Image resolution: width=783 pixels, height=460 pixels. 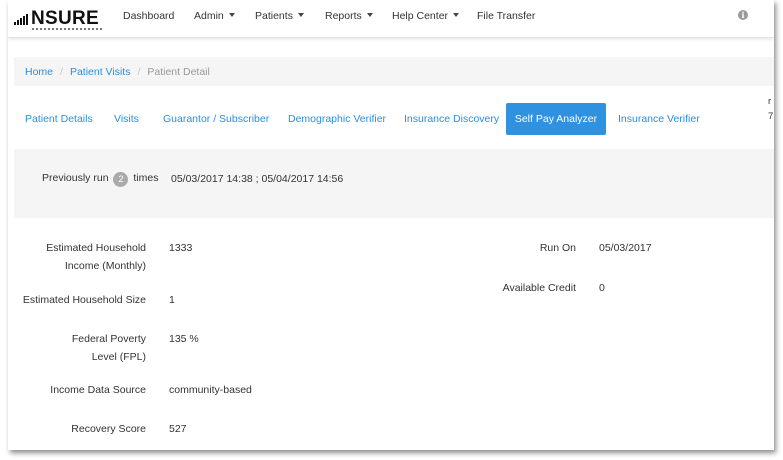 I want to click on logo-text: NSURE, so click(x=65, y=18).